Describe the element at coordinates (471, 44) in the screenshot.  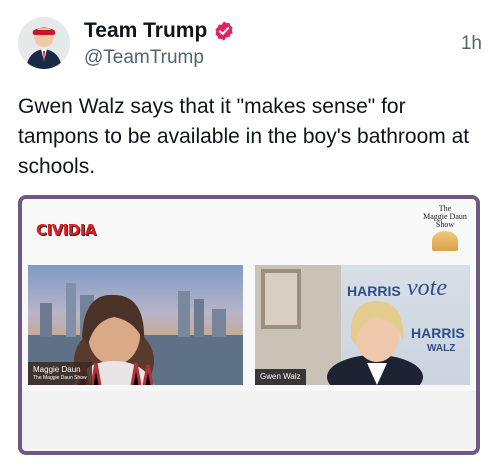
I see `timestamp: 1h` at that location.